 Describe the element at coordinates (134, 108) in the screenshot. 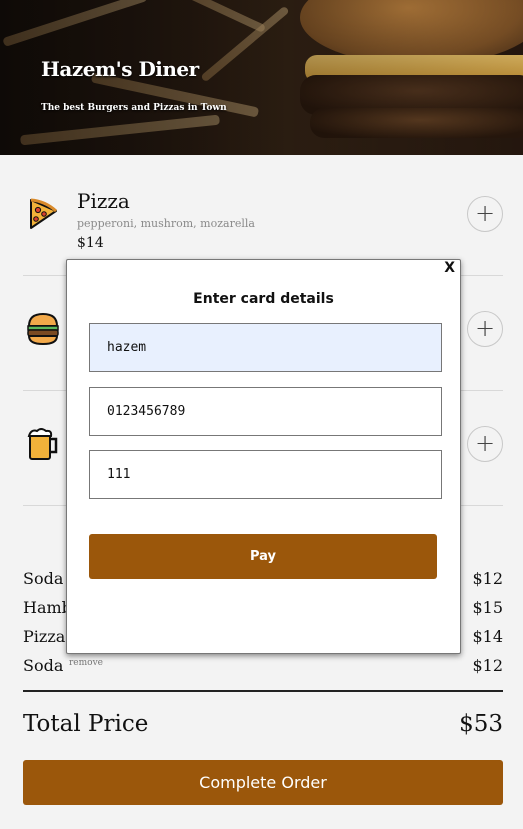

I see `restaurant-tagline: The best Burgers and Pizzas in Town` at that location.